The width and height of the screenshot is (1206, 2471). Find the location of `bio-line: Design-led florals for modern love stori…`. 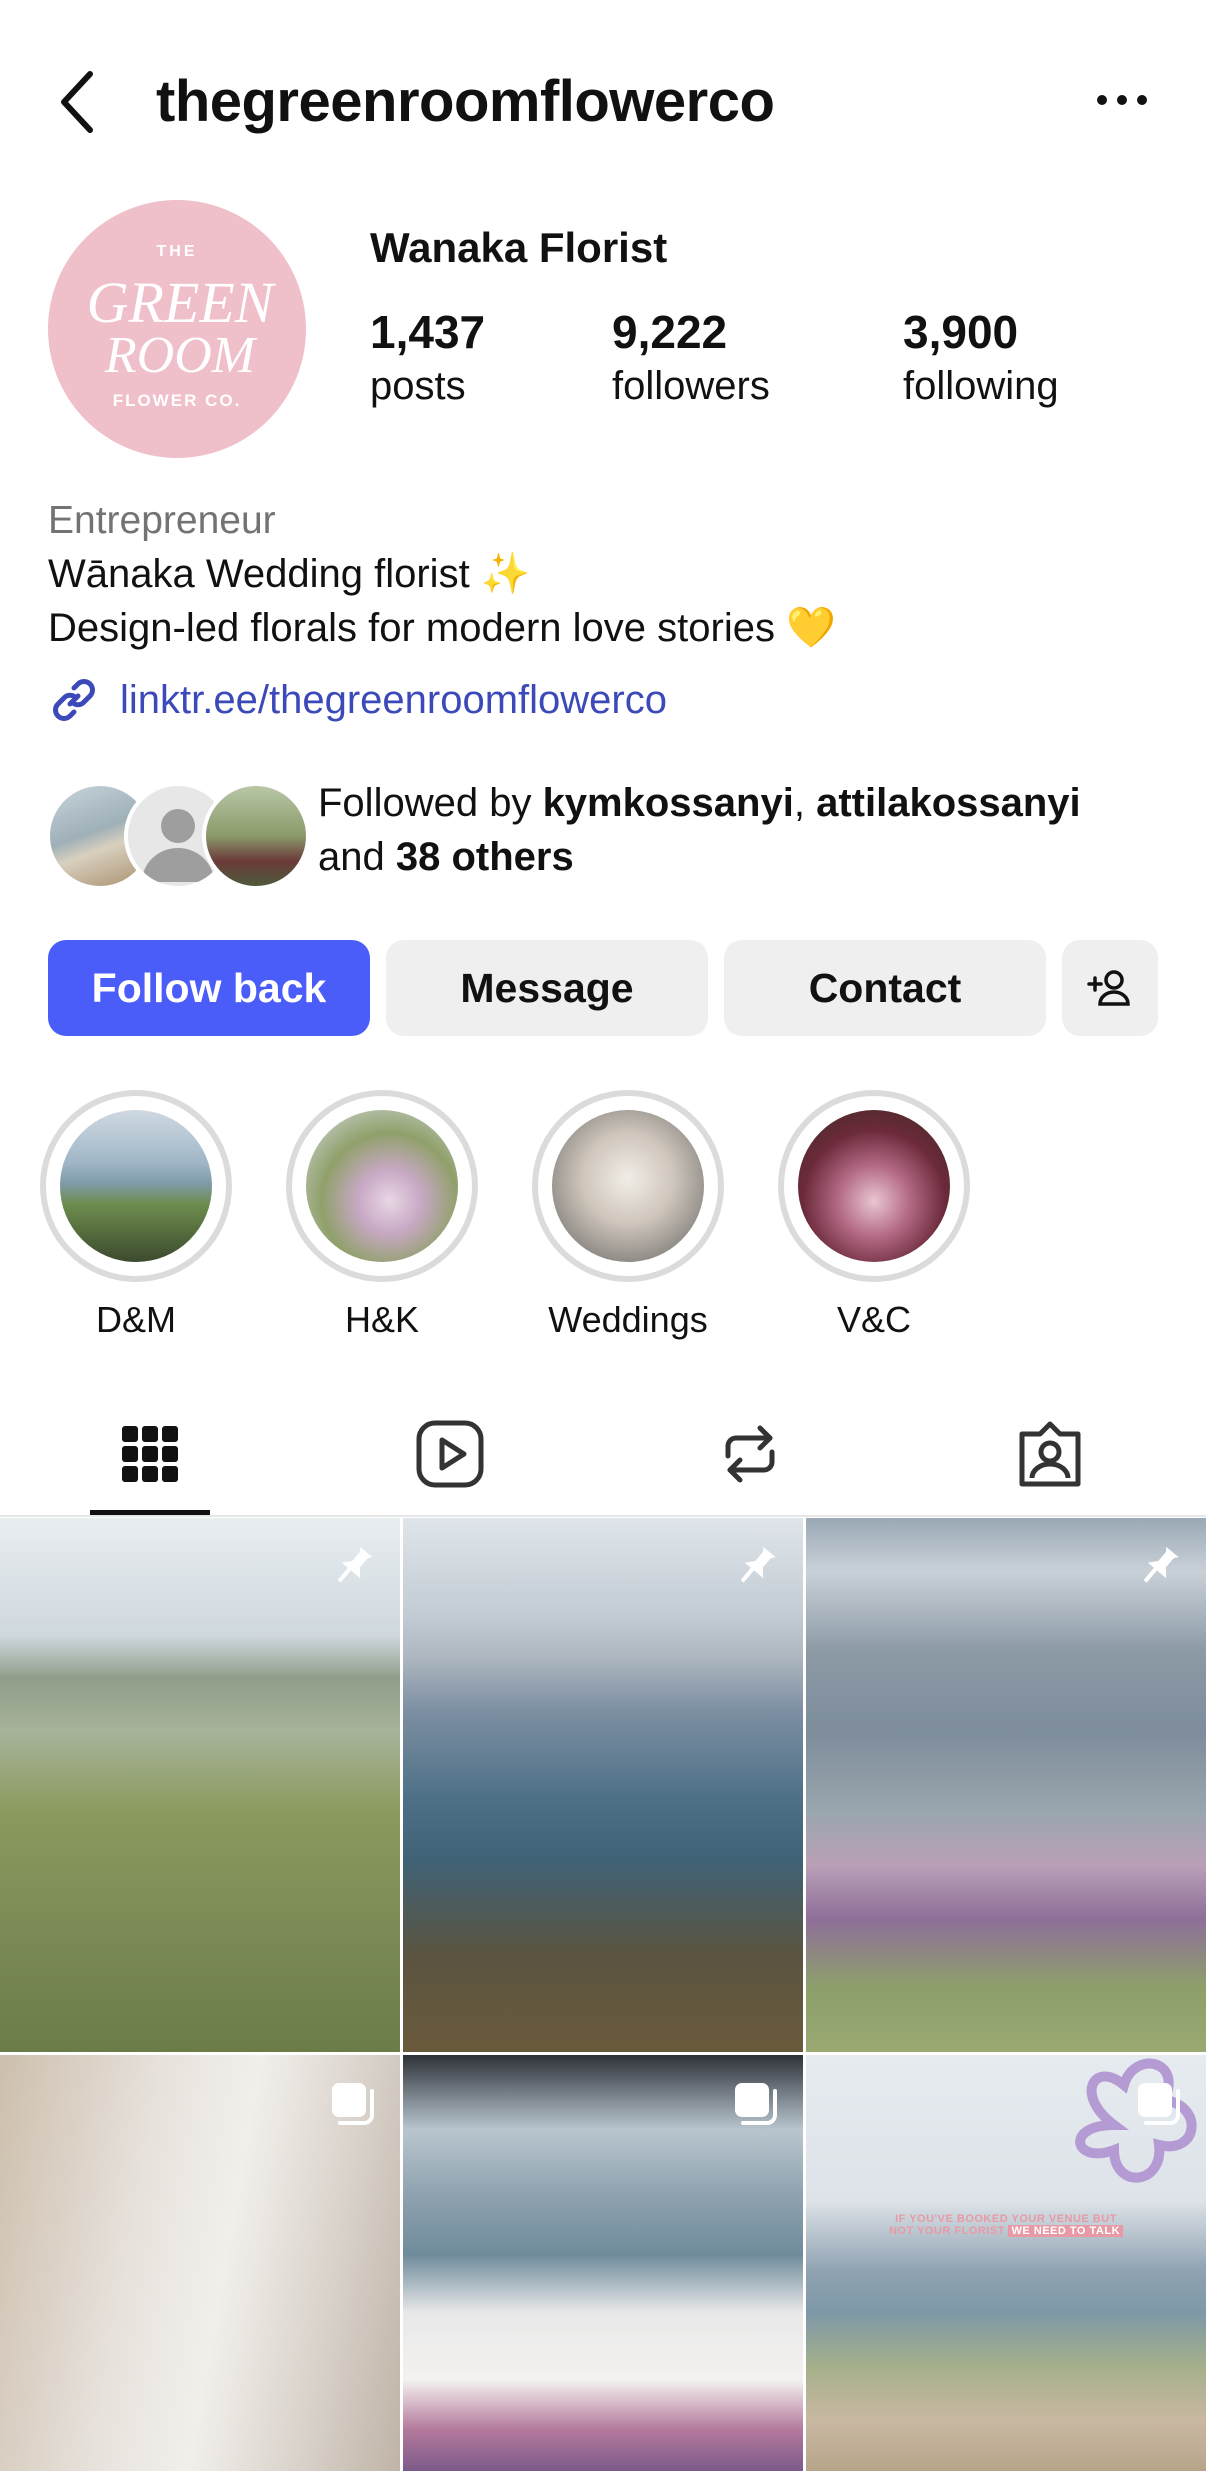

bio-line: Design-led florals for modern love stori… is located at coordinates (442, 628).